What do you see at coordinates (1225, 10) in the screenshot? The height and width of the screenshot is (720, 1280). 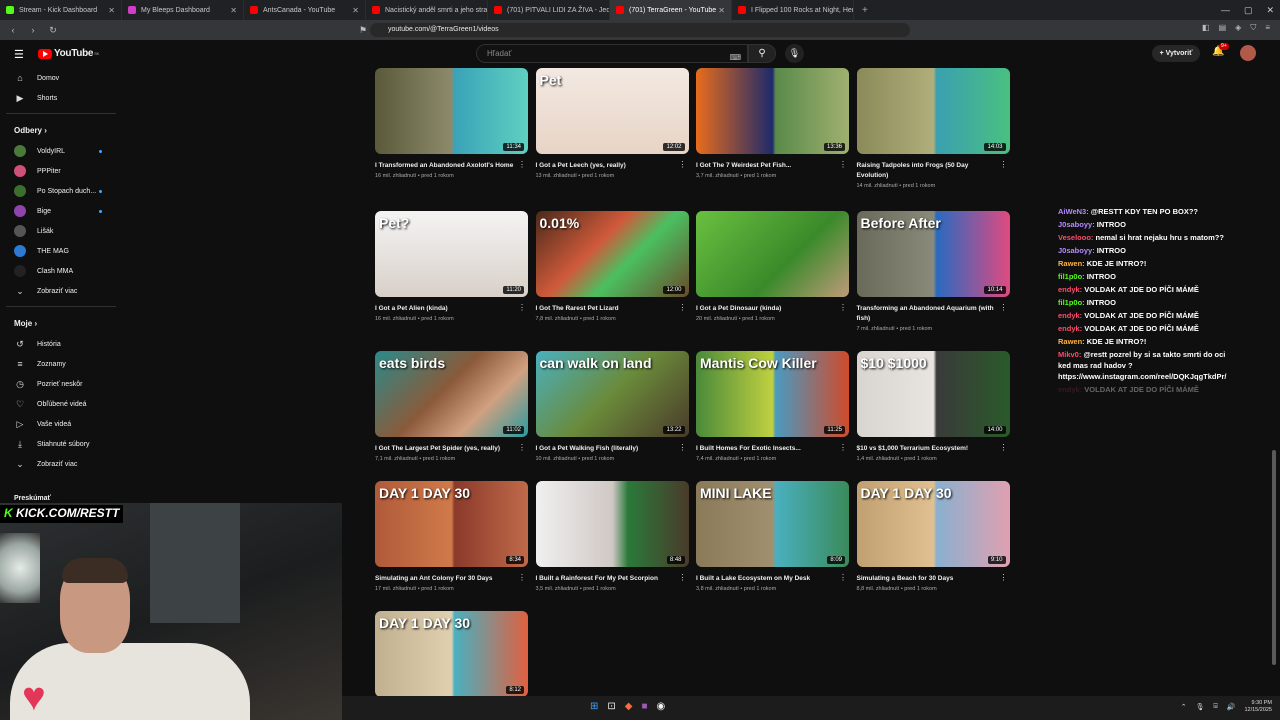 I see `minimize-icon: —` at bounding box center [1225, 10].